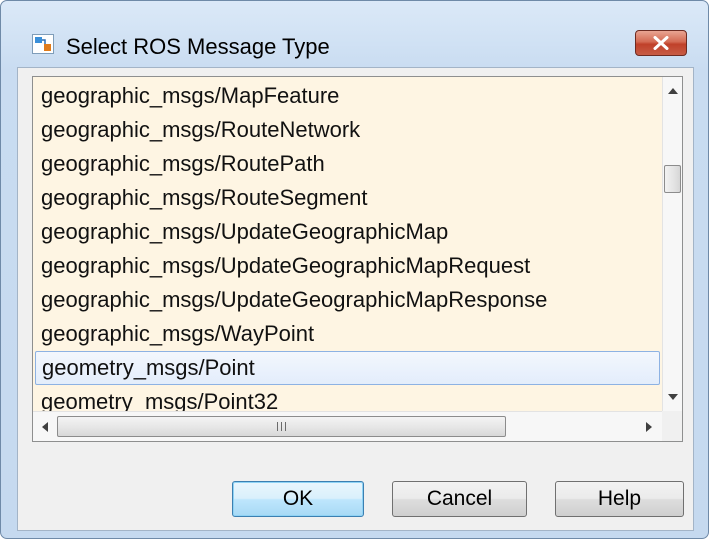 This screenshot has height=541, width=711. I want to click on list-item: geographic_msgs/RouteNetwork, so click(347, 130).